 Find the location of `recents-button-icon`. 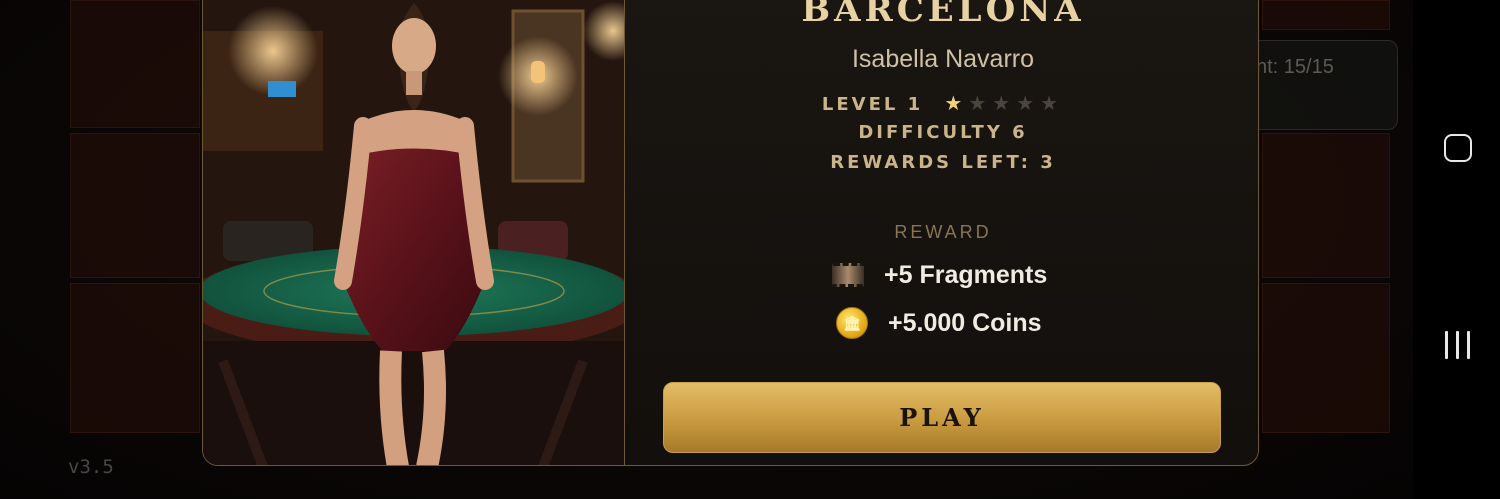

recents-button-icon is located at coordinates (1458, 345).